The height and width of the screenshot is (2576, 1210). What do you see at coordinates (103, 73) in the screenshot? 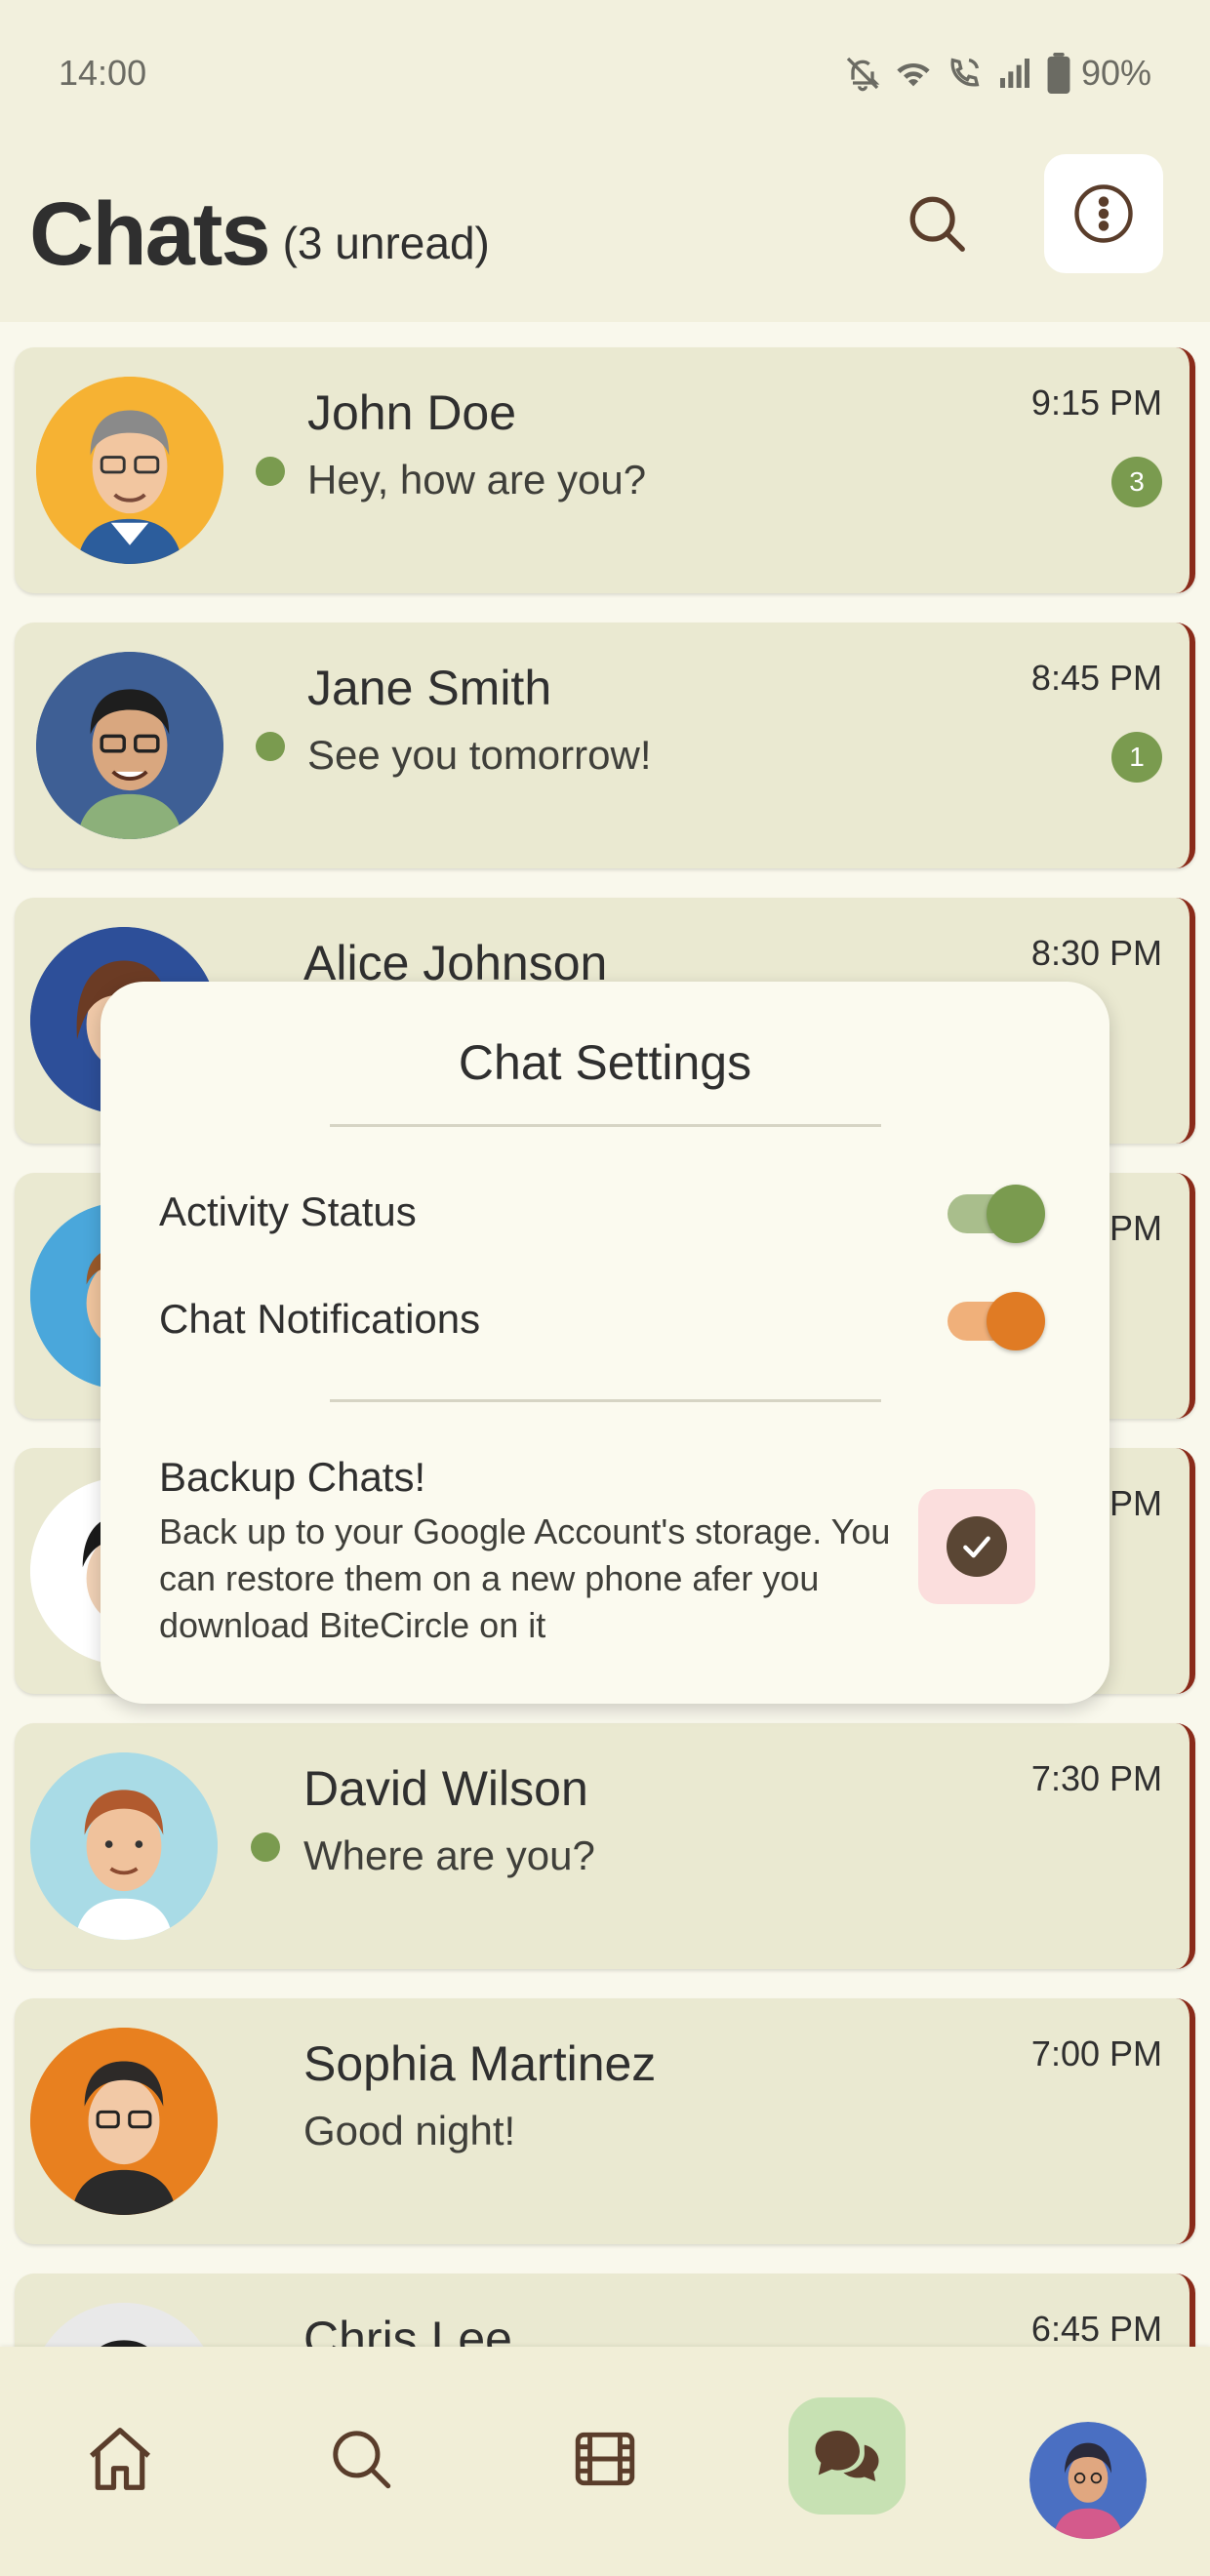
I see `status-time: 14:00` at bounding box center [103, 73].